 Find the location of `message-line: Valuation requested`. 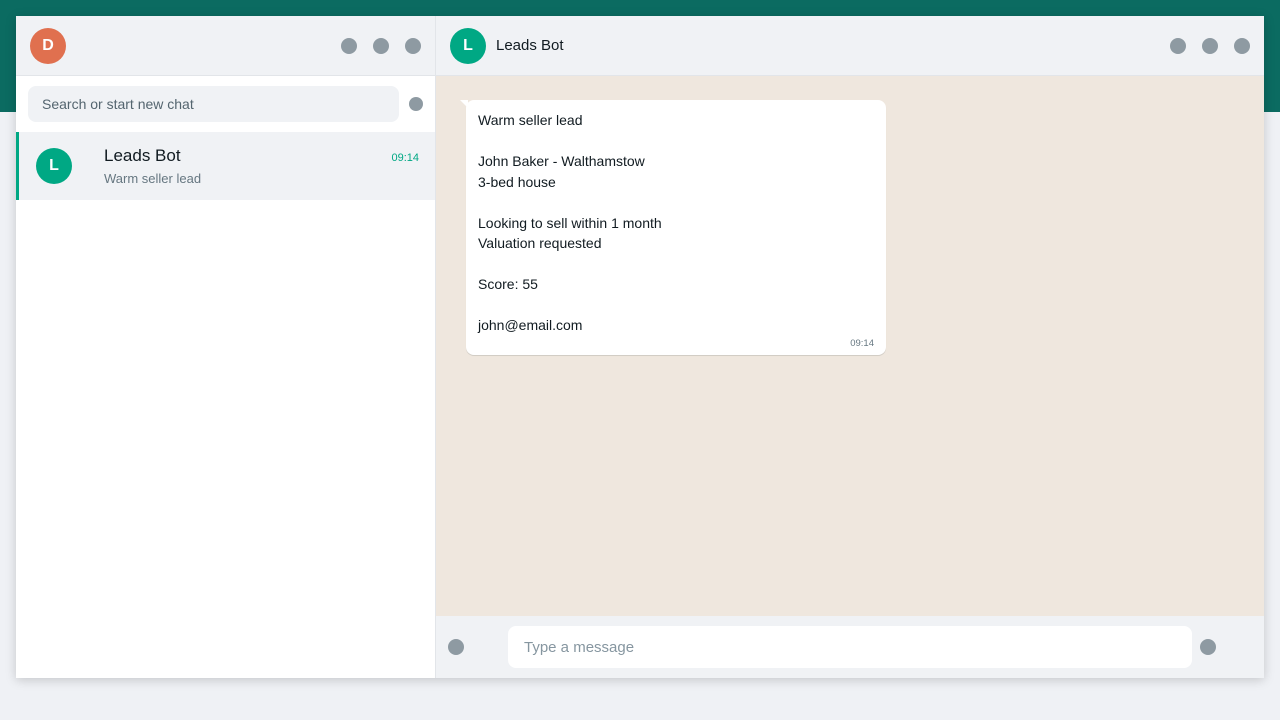

message-line: Valuation requested is located at coordinates (540, 243).